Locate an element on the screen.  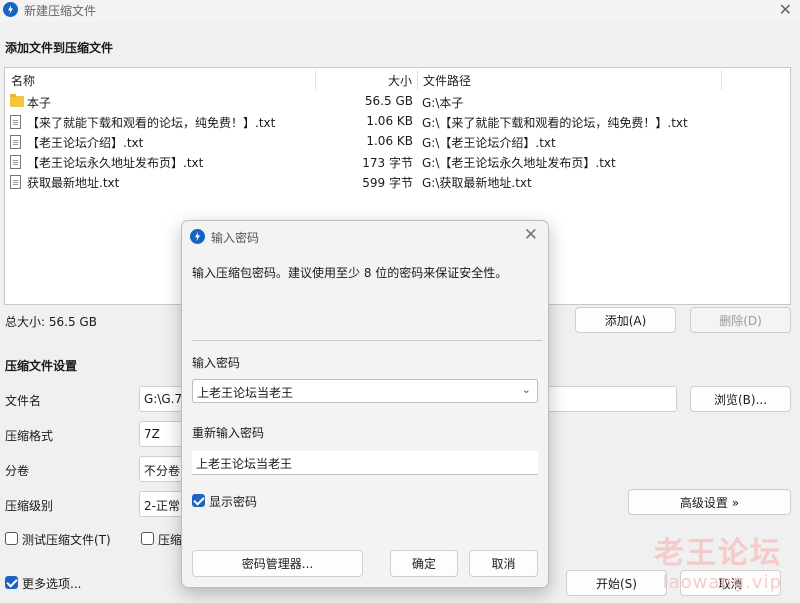
password-input: 上老王论坛当老王 ⌄ is located at coordinates (365, 391).